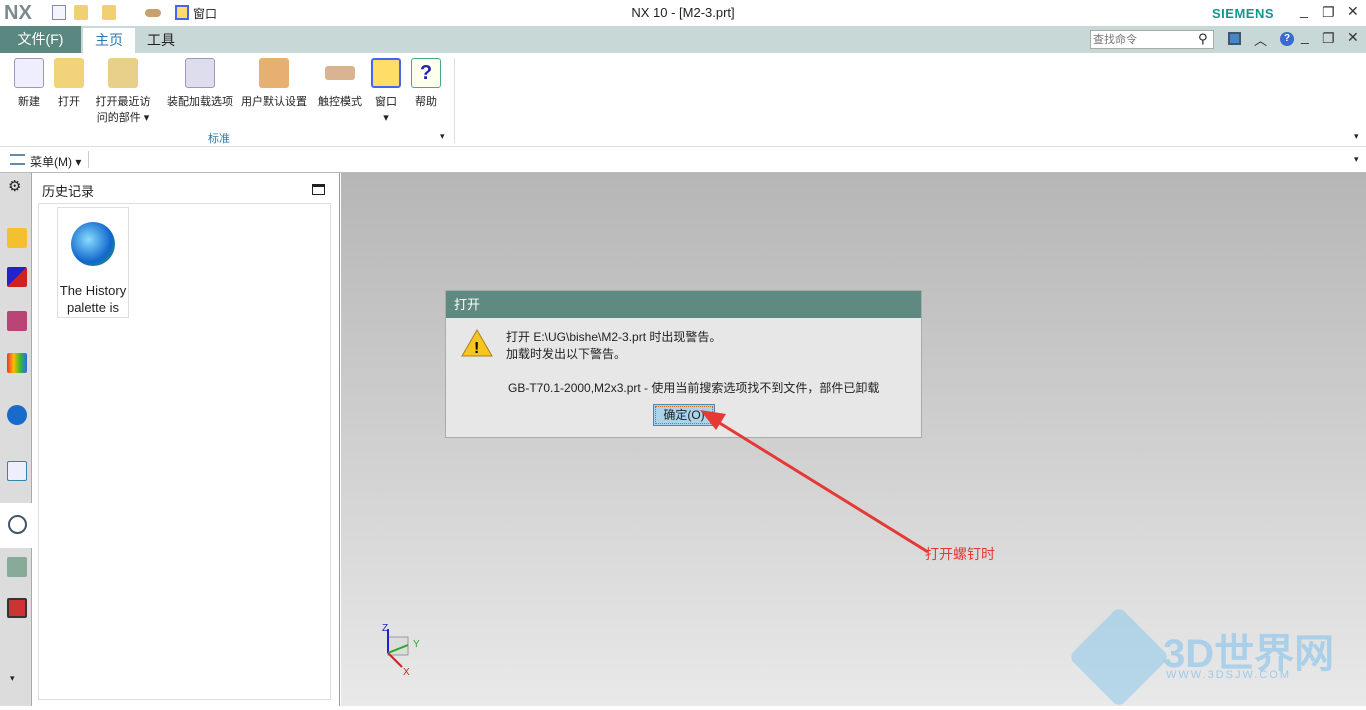  What do you see at coordinates (17, 415) in the screenshot?
I see `info-icon` at bounding box center [17, 415].